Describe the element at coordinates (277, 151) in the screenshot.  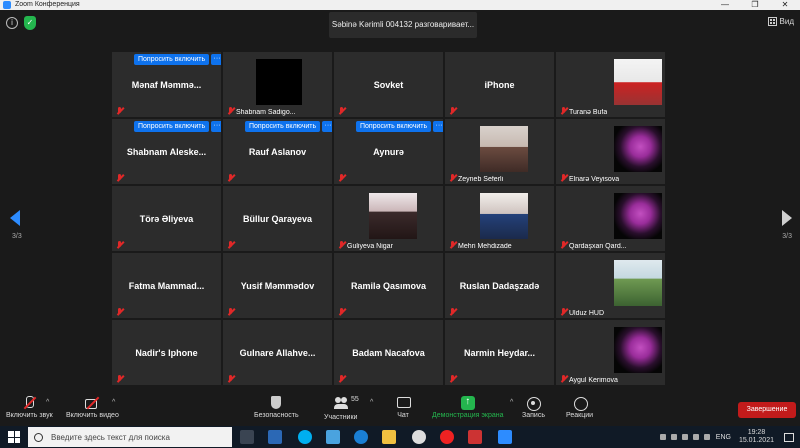
I see `participant-tile: Попросить включить ··· Rauf Aslanov` at that location.